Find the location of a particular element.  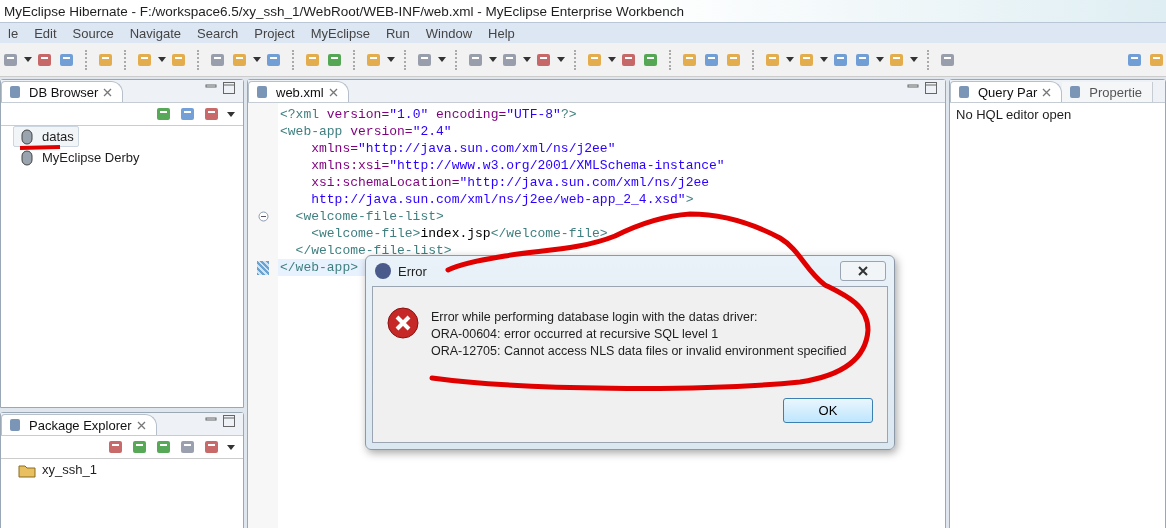

code-line: <web-app version="2.4" is located at coordinates (366, 131).